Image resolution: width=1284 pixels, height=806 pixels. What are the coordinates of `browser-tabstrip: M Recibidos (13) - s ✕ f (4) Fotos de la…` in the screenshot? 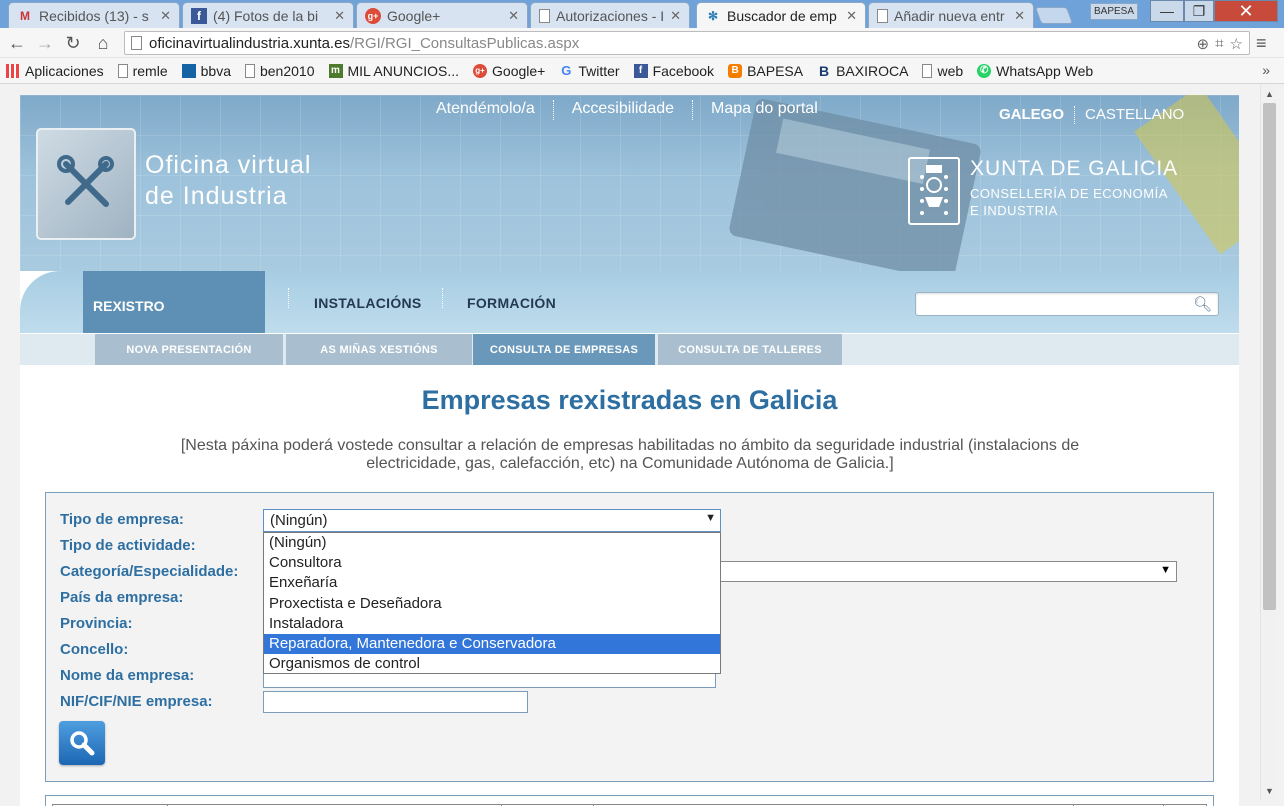 It's located at (642, 14).